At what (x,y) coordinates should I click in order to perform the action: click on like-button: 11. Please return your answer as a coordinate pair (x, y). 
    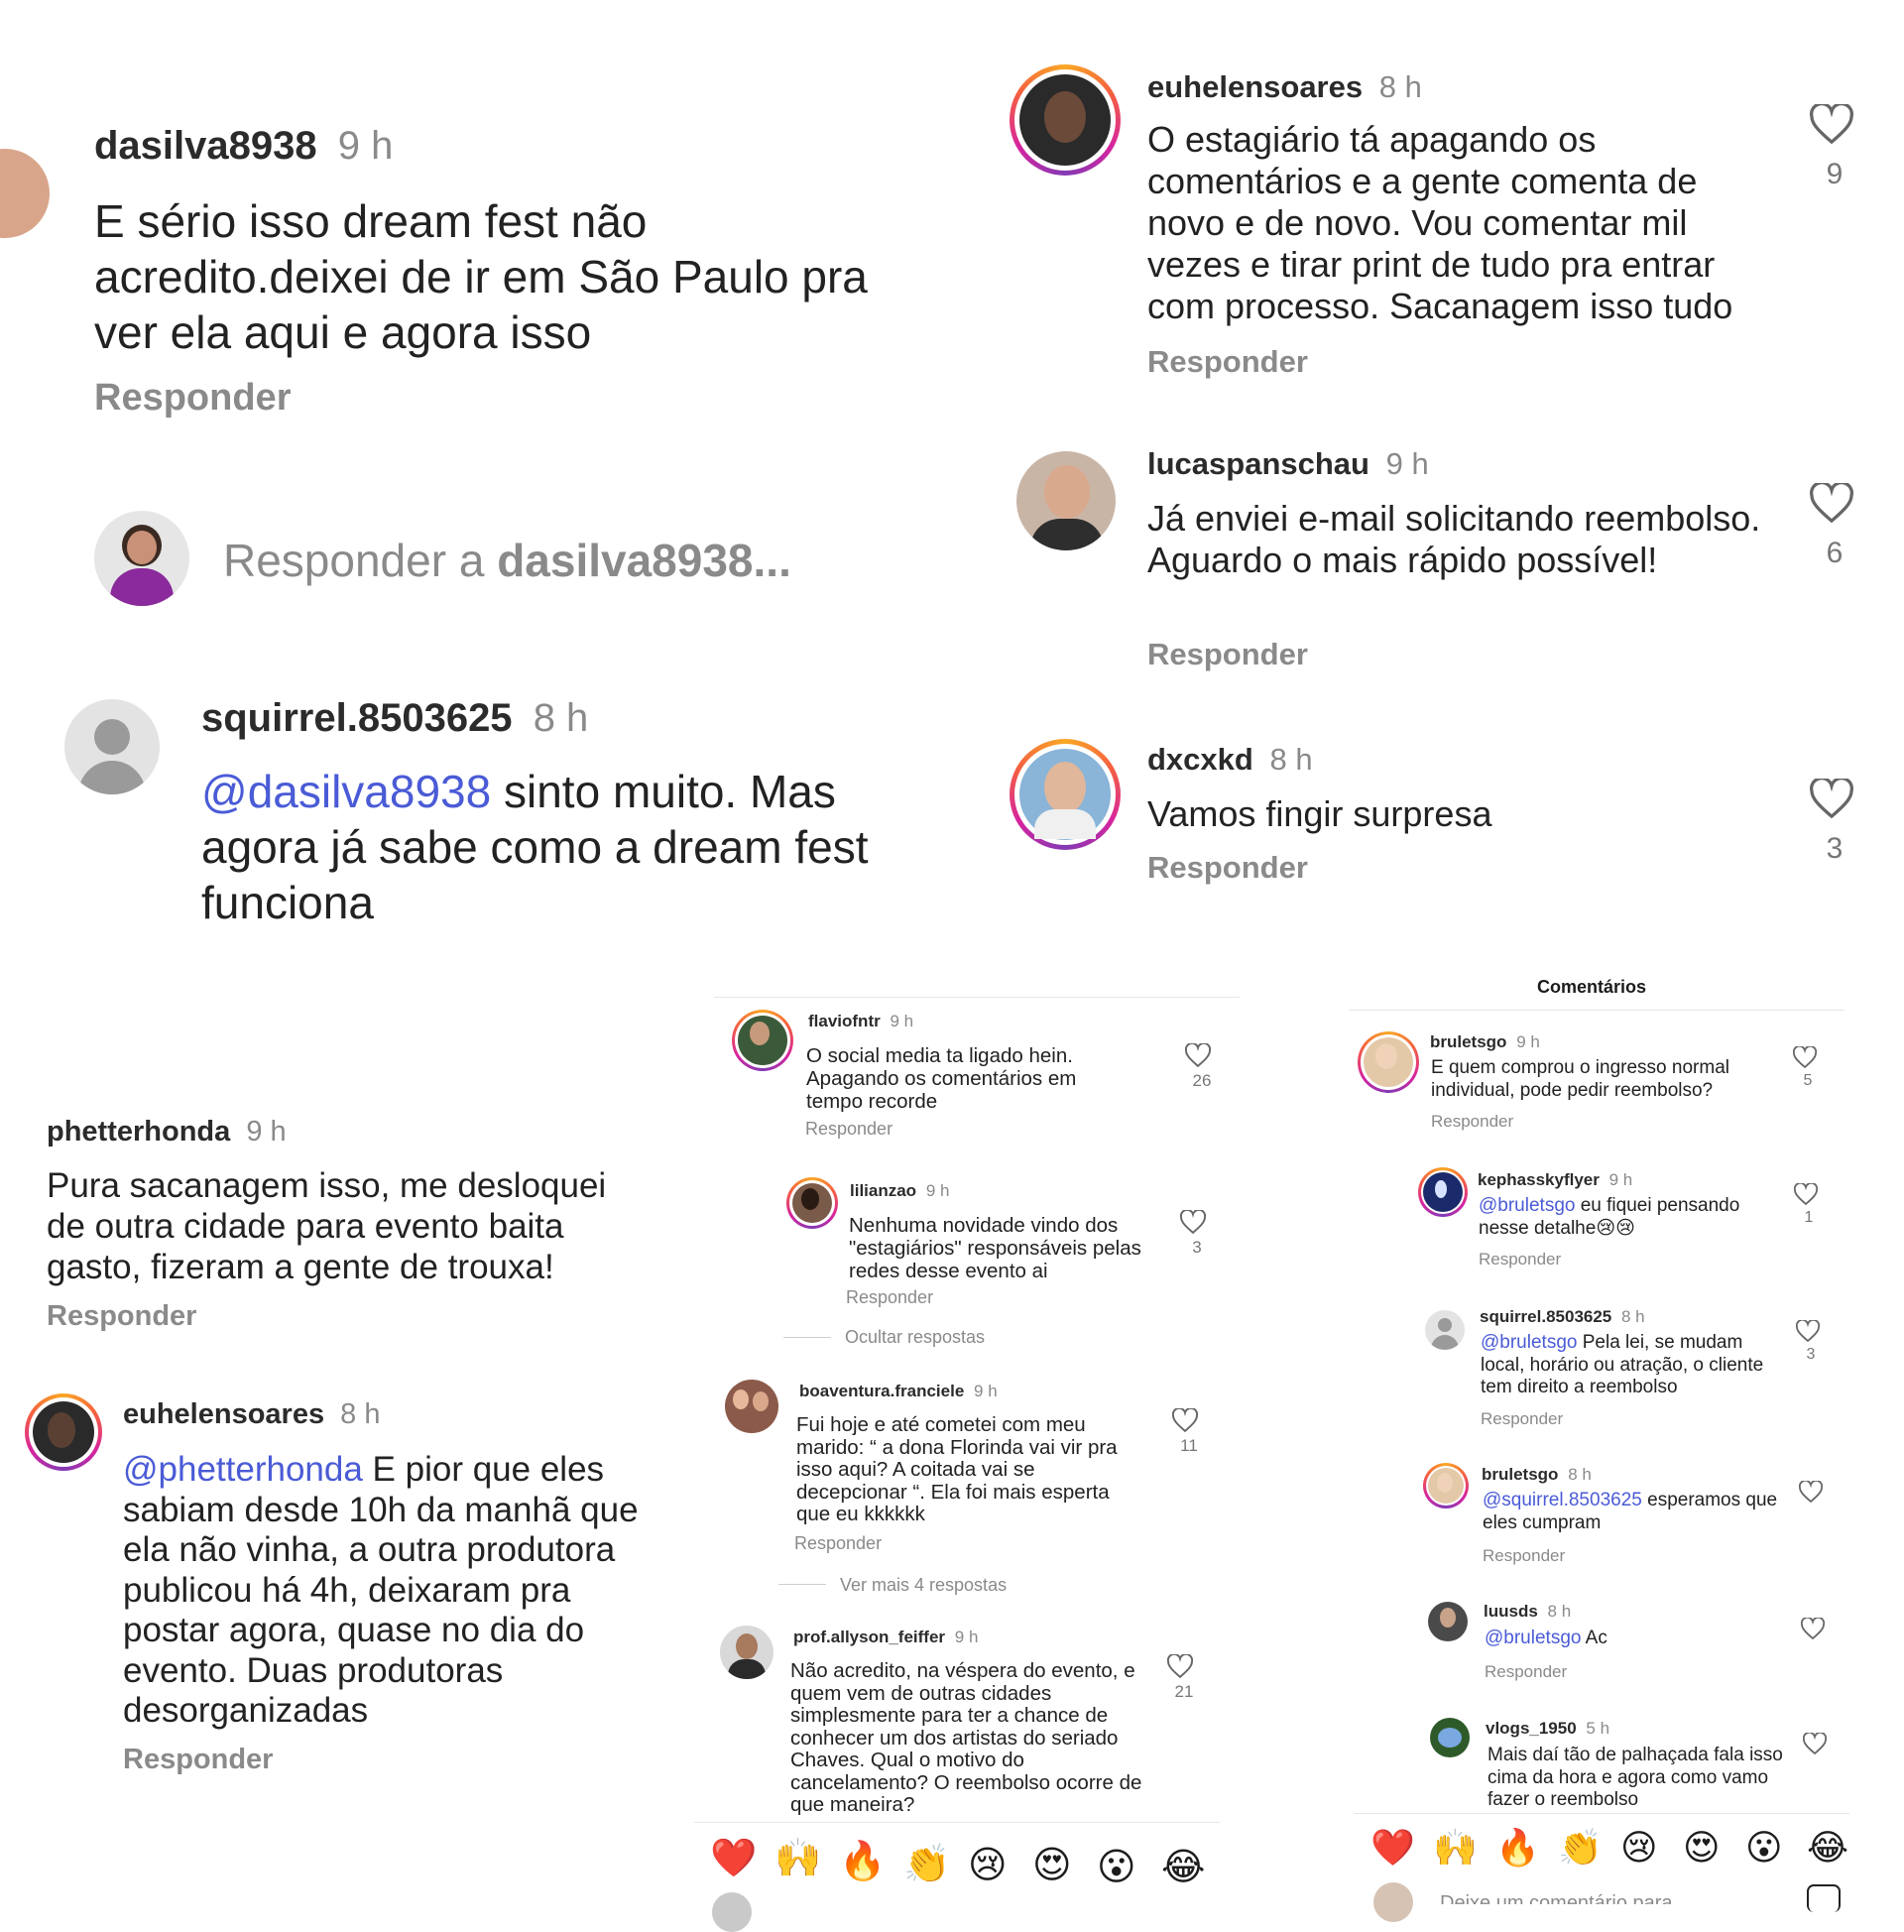
    Looking at the image, I should click on (1189, 1432).